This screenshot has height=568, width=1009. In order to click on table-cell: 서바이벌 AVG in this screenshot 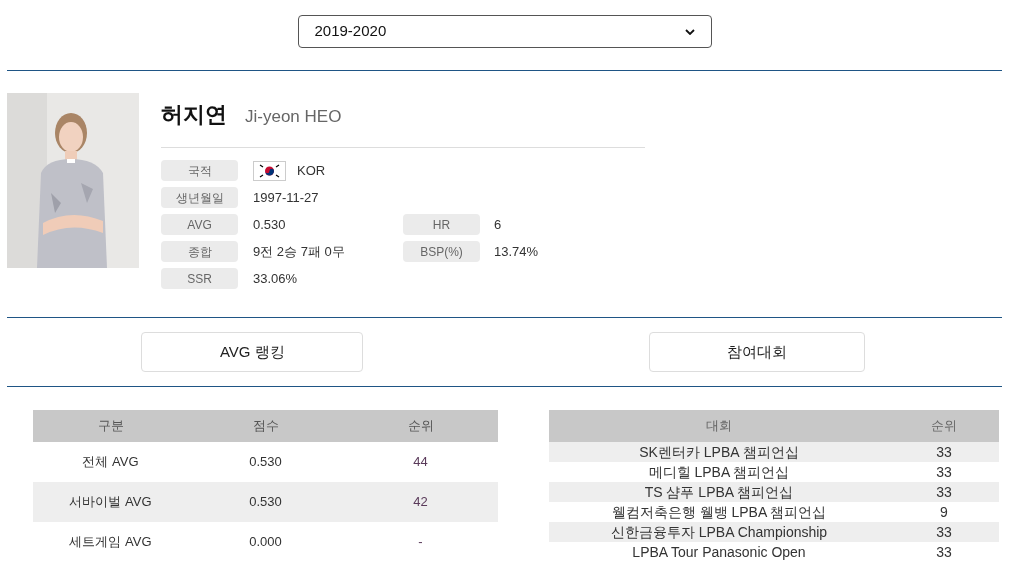, I will do `click(110, 502)`.